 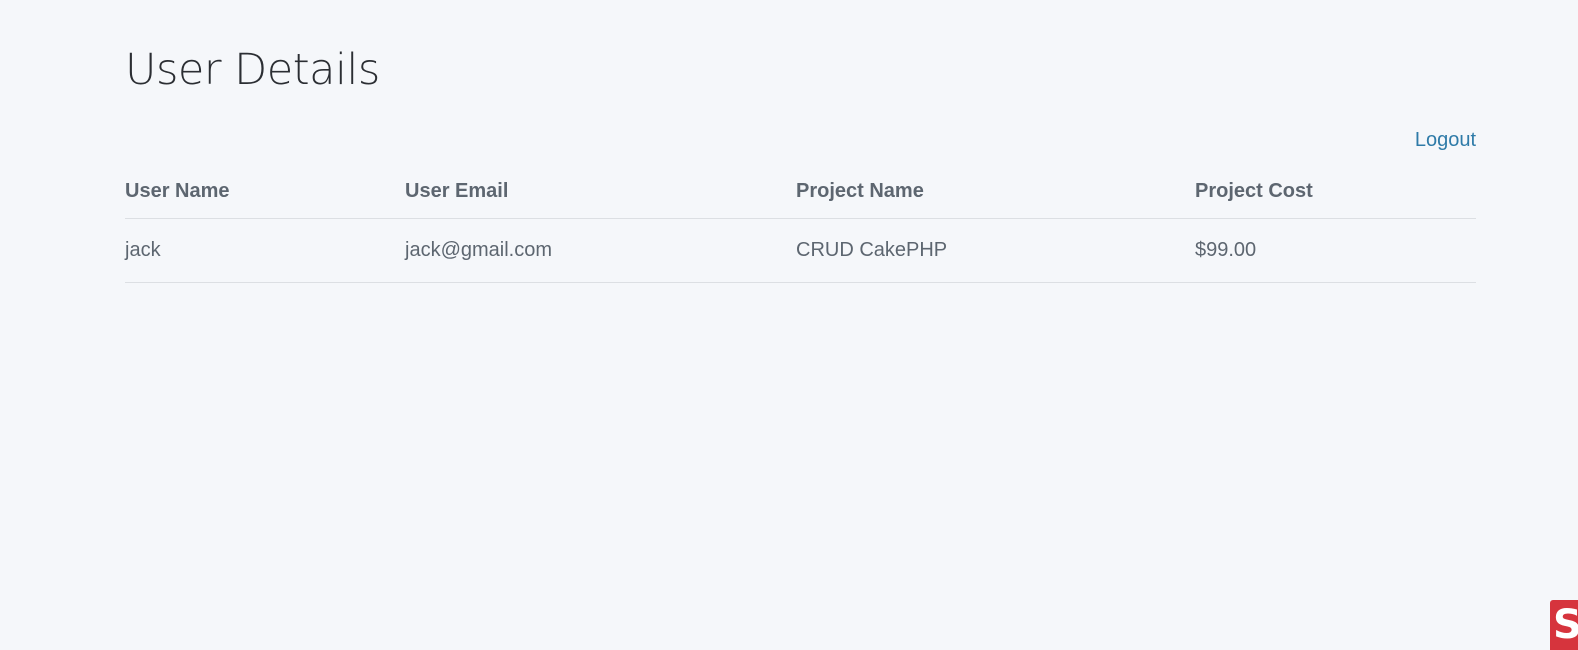 What do you see at coordinates (995, 191) in the screenshot?
I see `column-header-project-name: Project Name` at bounding box center [995, 191].